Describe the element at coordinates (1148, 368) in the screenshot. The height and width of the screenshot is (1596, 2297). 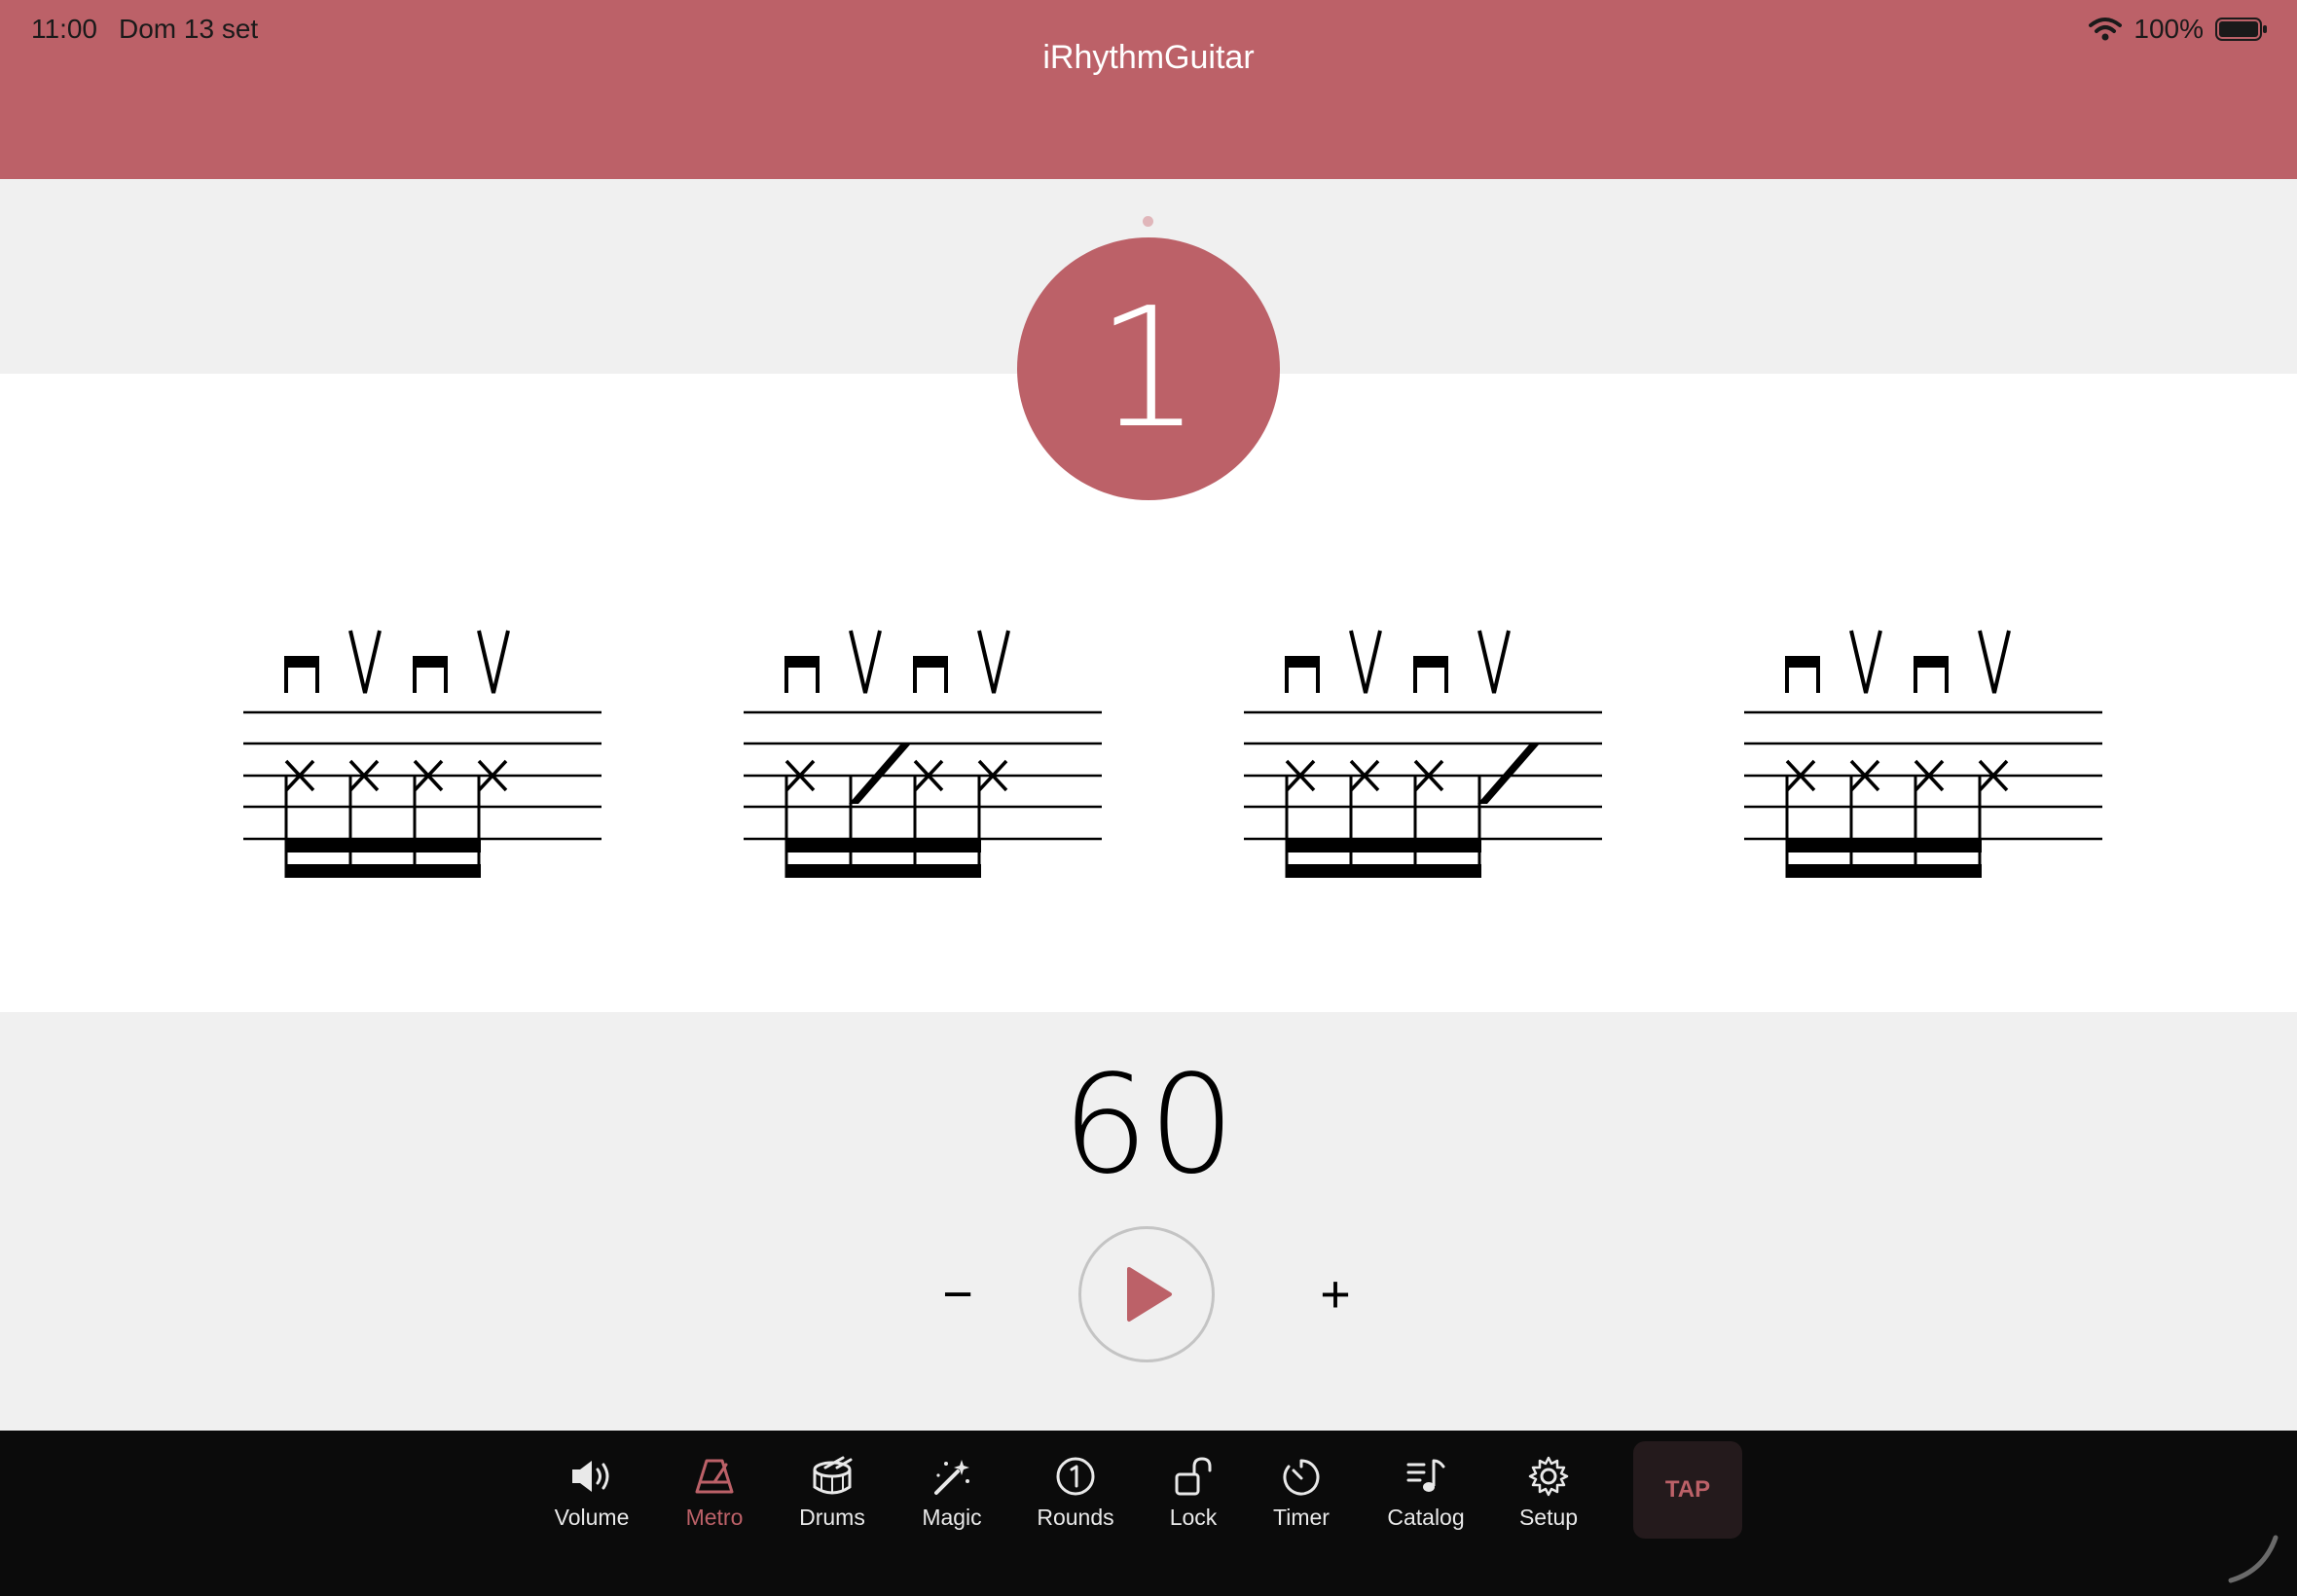
I see `beat-counter: 1` at that location.